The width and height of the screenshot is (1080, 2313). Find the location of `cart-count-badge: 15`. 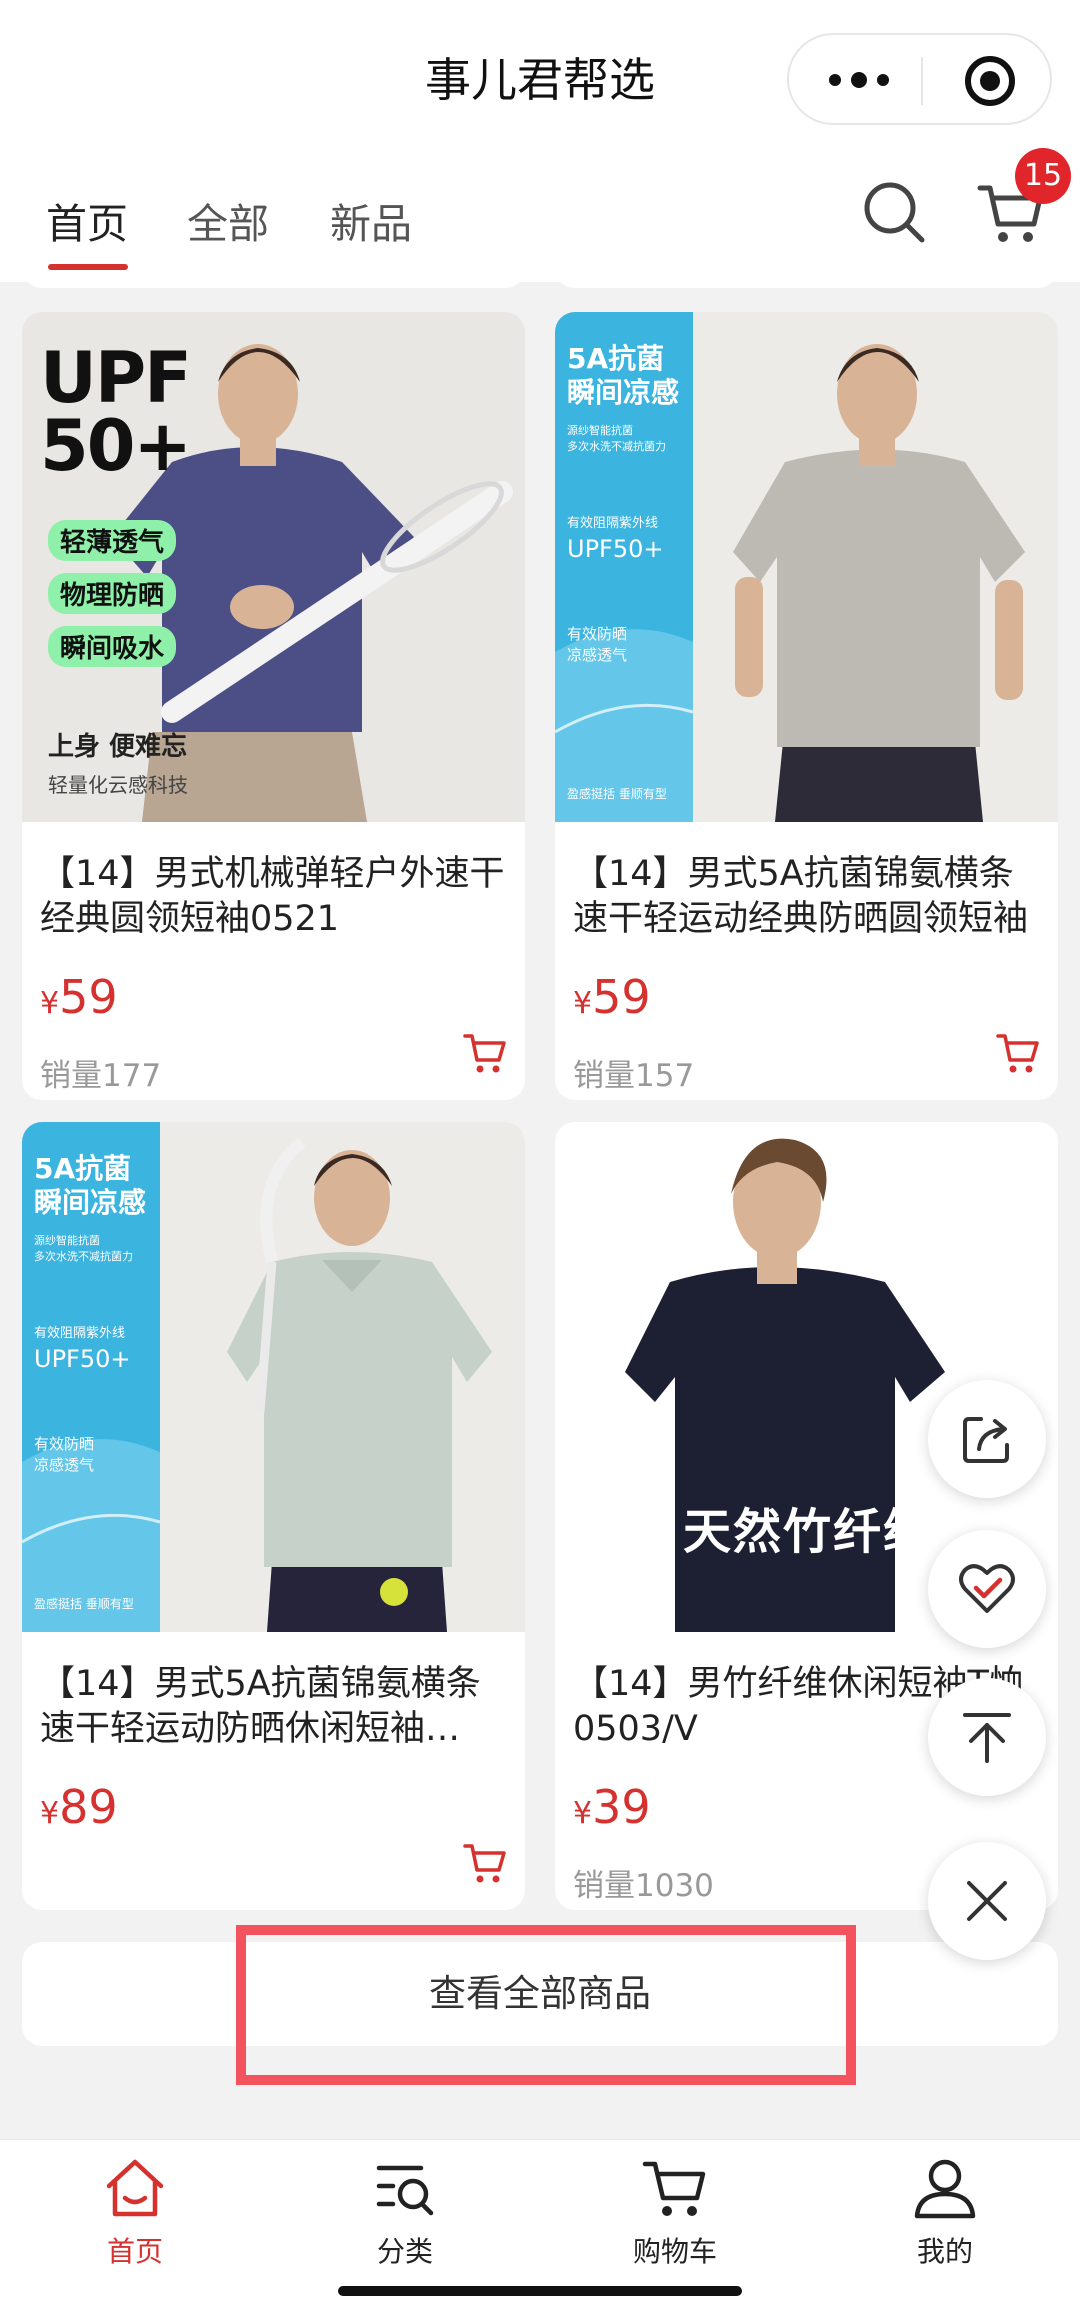

cart-count-badge: 15 is located at coordinates (1043, 176).